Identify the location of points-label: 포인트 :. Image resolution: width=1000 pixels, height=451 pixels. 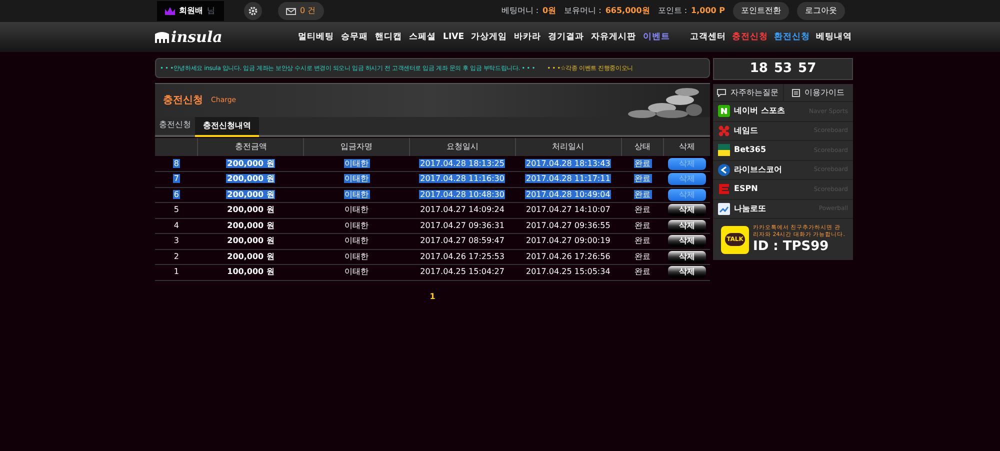
(673, 11).